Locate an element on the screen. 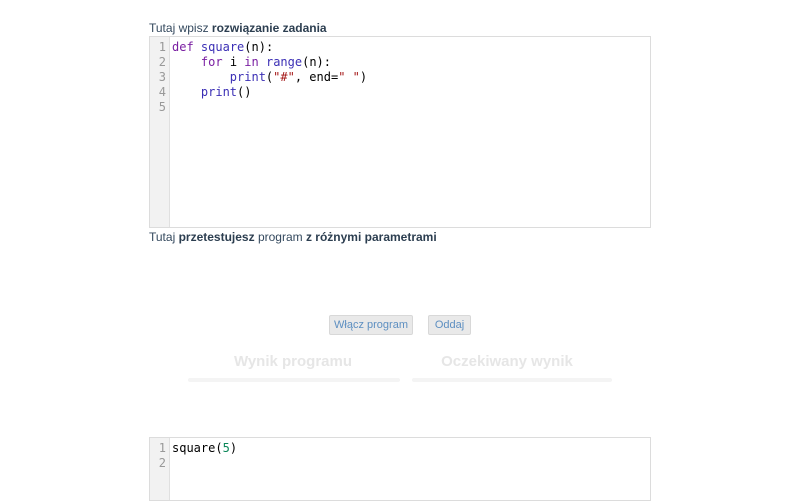  test-label-text: Tutaj is located at coordinates (164, 237).